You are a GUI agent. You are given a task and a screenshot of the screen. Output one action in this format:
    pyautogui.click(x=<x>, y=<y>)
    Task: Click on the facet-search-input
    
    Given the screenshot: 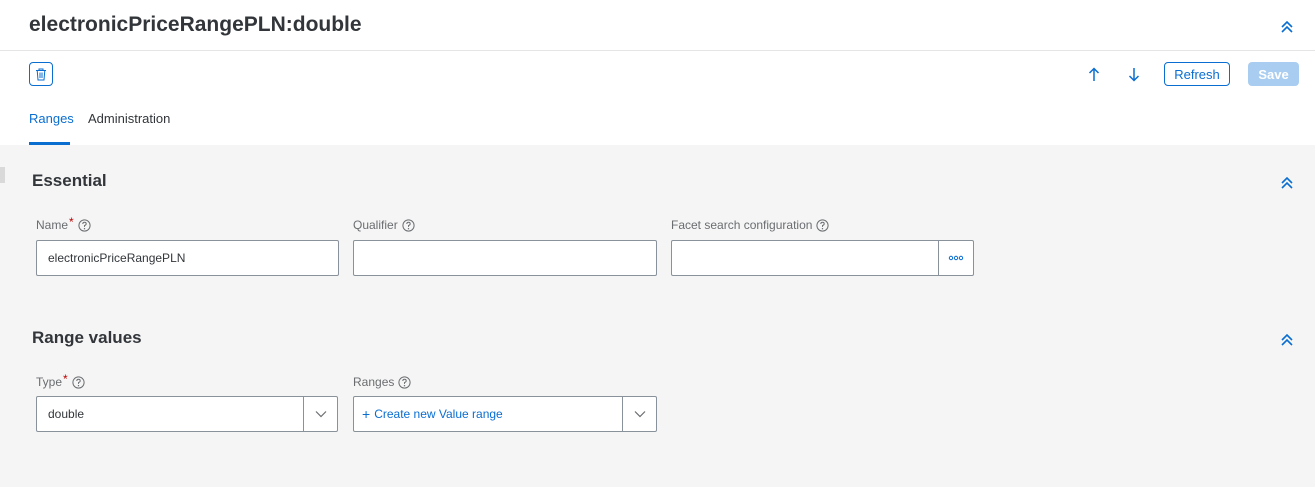 What is the action you would take?
    pyautogui.click(x=805, y=258)
    